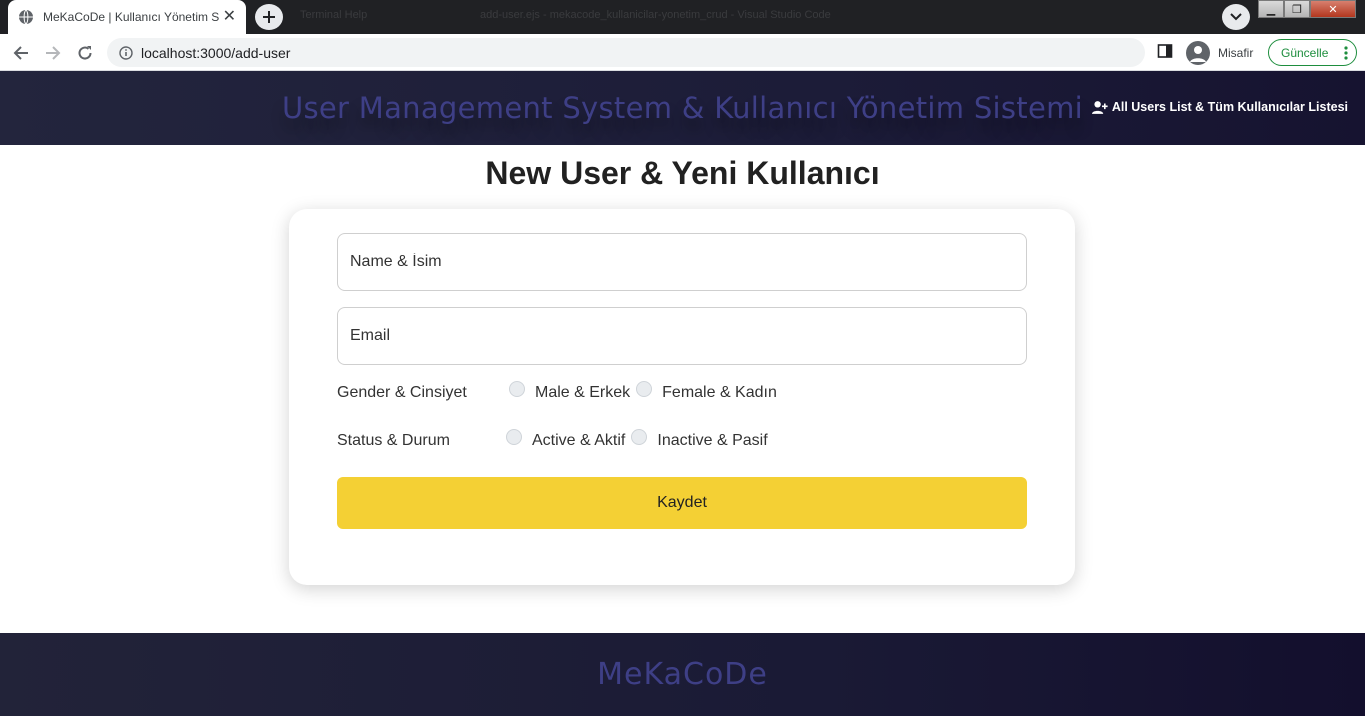 The width and height of the screenshot is (1365, 716). I want to click on active-radio, so click(514, 437).